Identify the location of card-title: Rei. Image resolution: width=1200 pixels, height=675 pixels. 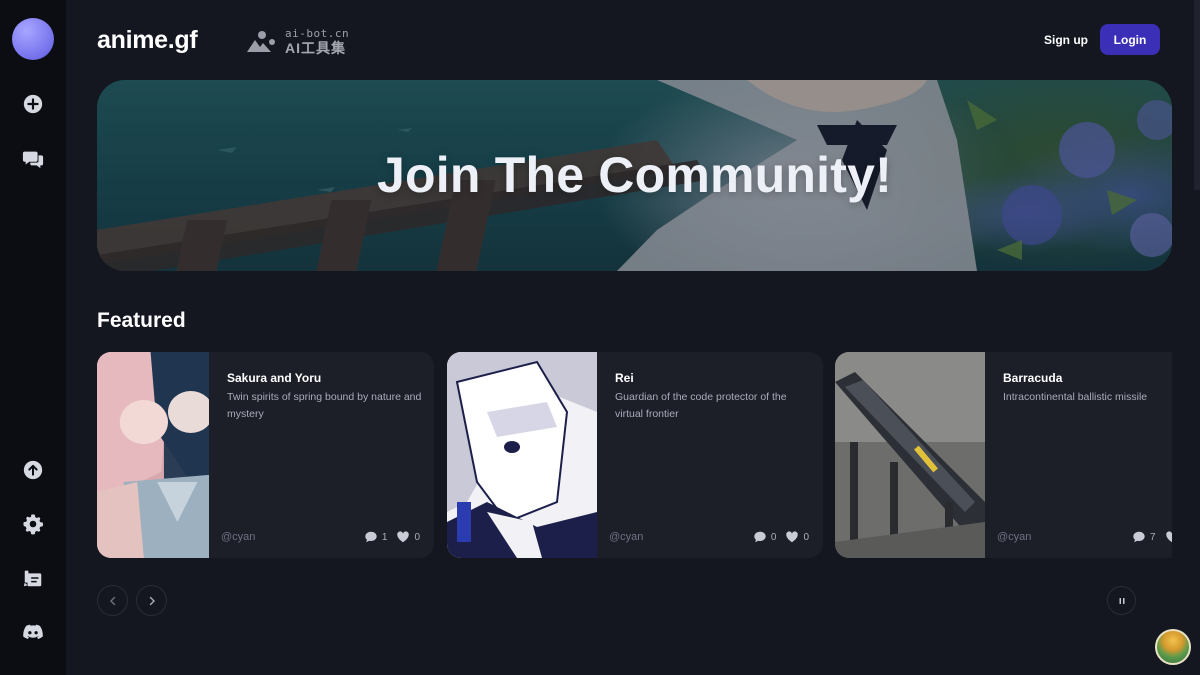
(624, 378).